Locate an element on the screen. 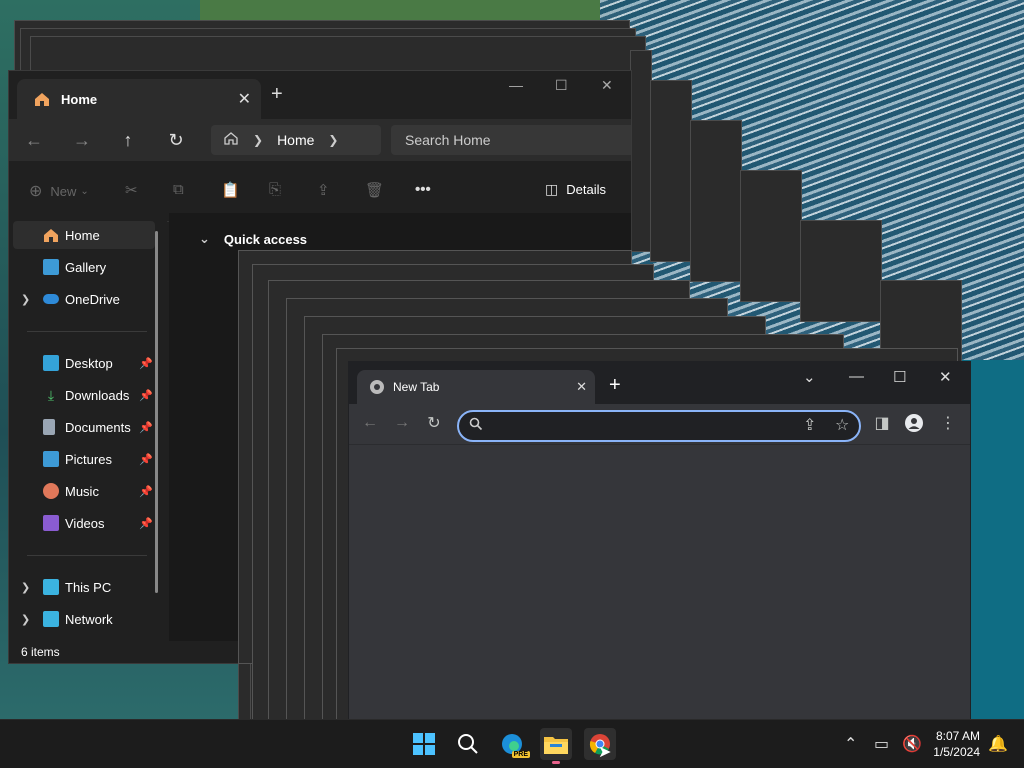 The width and height of the screenshot is (1024, 768). cut-icon: ✂ is located at coordinates (131, 190).